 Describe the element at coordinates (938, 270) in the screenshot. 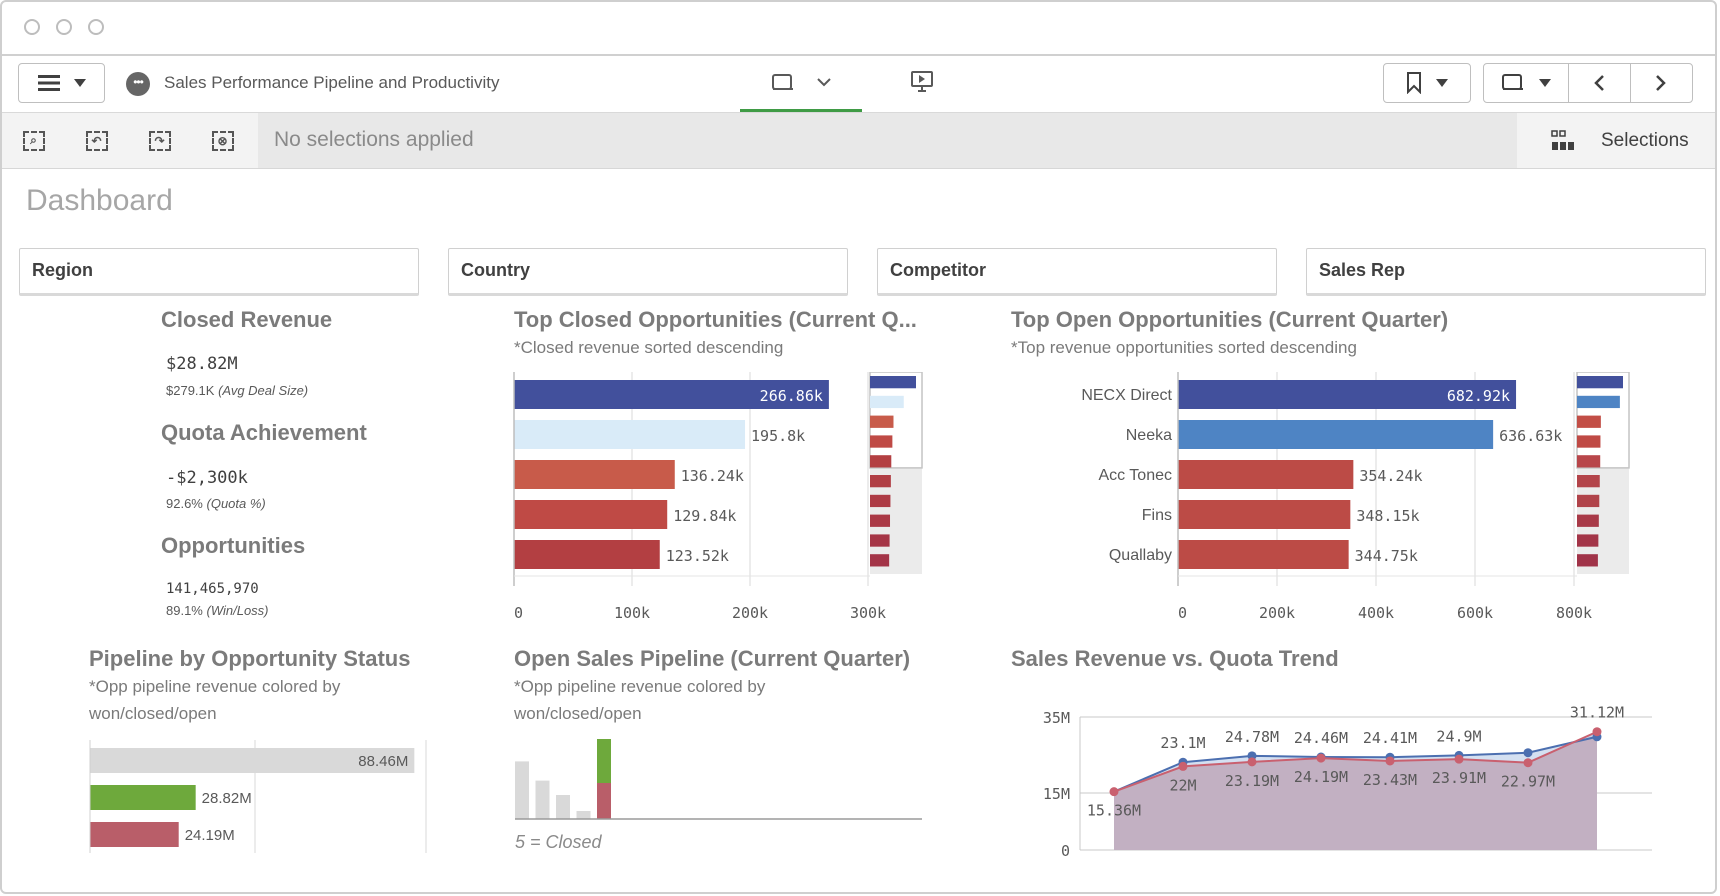

I see `filter-label: Competitor` at that location.